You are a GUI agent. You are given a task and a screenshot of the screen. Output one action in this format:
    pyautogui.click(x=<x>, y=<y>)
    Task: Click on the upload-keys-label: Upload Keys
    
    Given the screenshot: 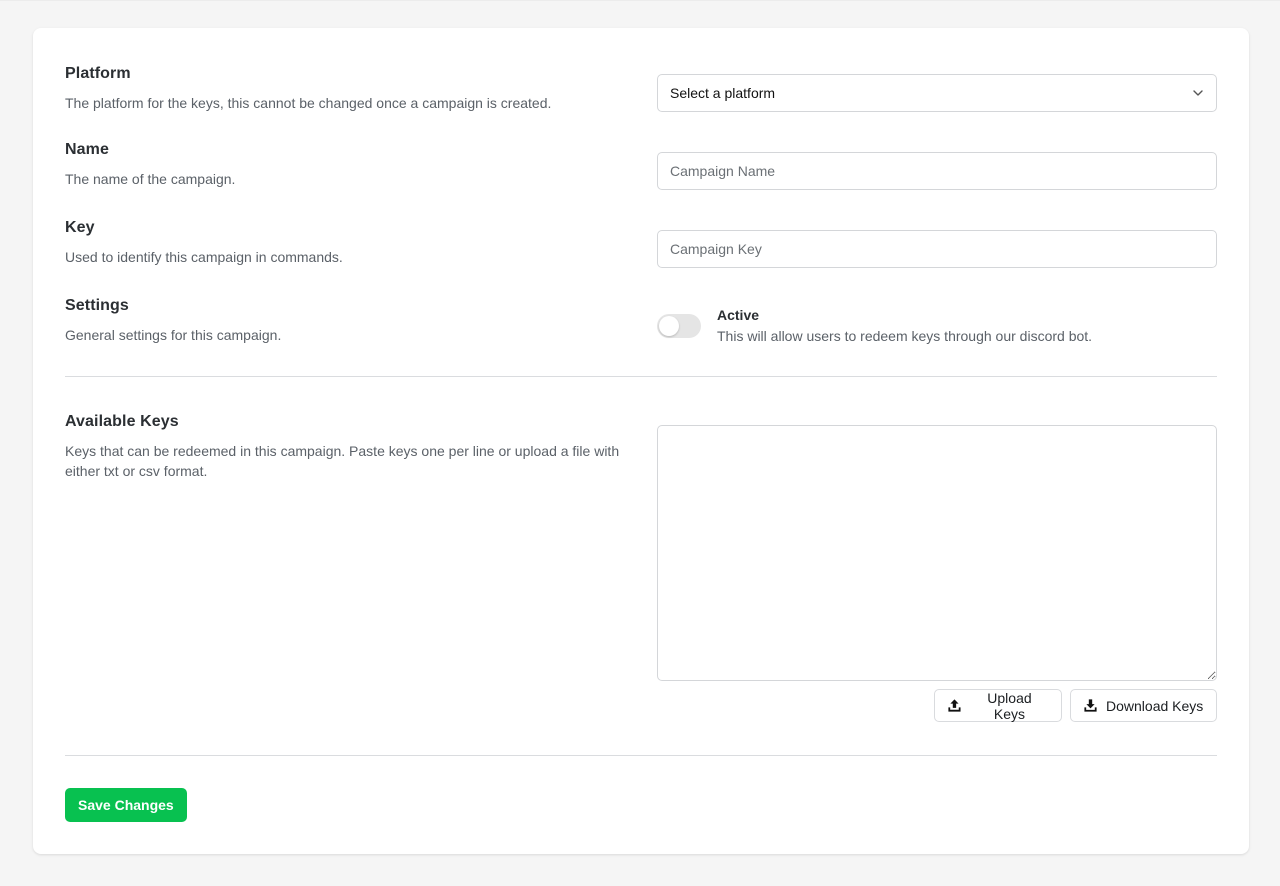 What is the action you would take?
    pyautogui.click(x=1009, y=705)
    